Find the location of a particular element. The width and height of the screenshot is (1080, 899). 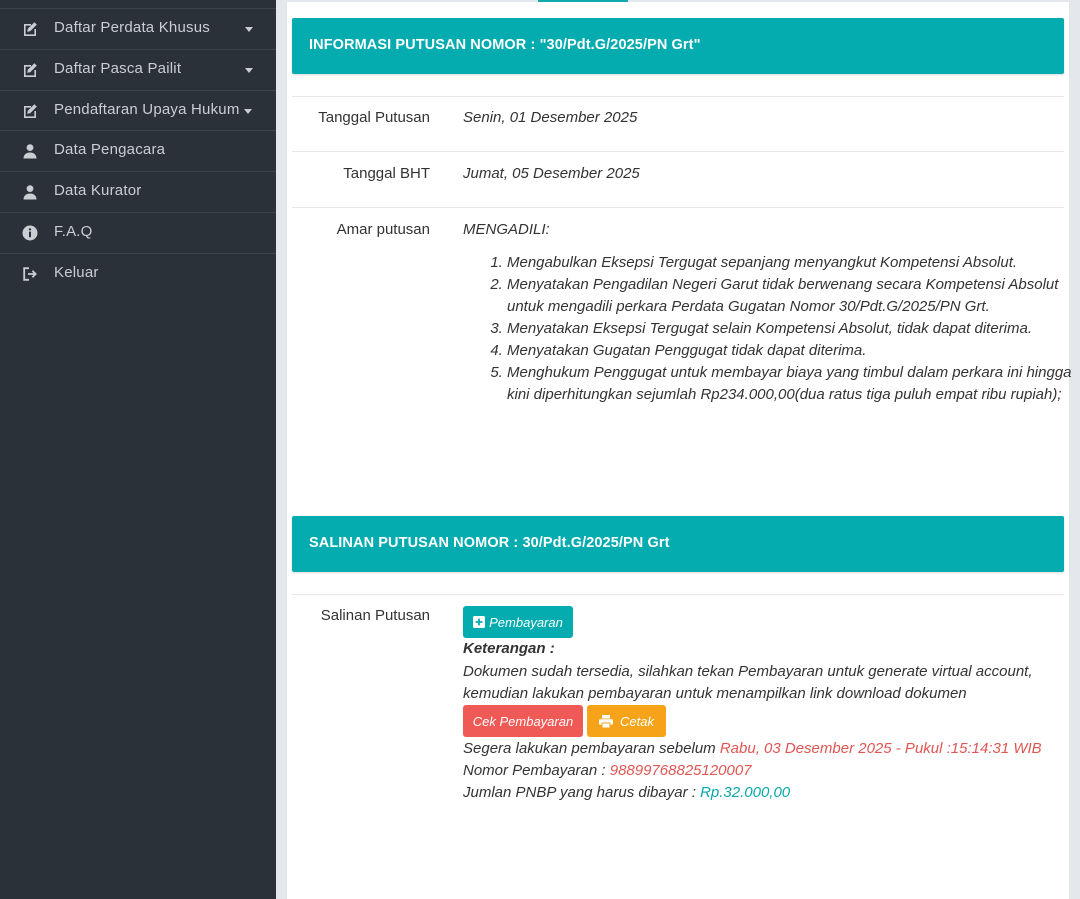

amar-heading: MENGADILI: is located at coordinates (506, 229).